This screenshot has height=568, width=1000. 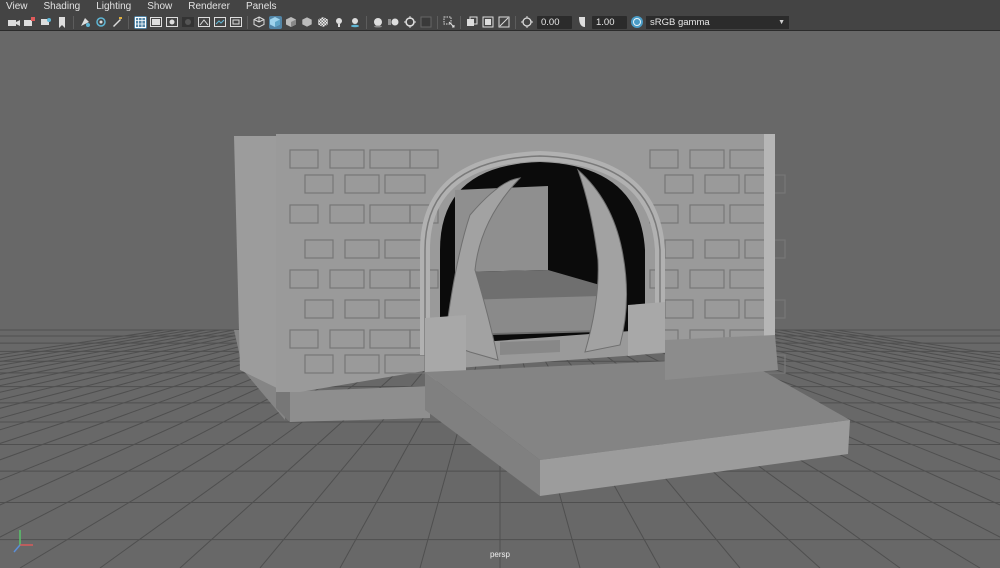 What do you see at coordinates (582, 22) in the screenshot?
I see `gamma-icon` at bounding box center [582, 22].